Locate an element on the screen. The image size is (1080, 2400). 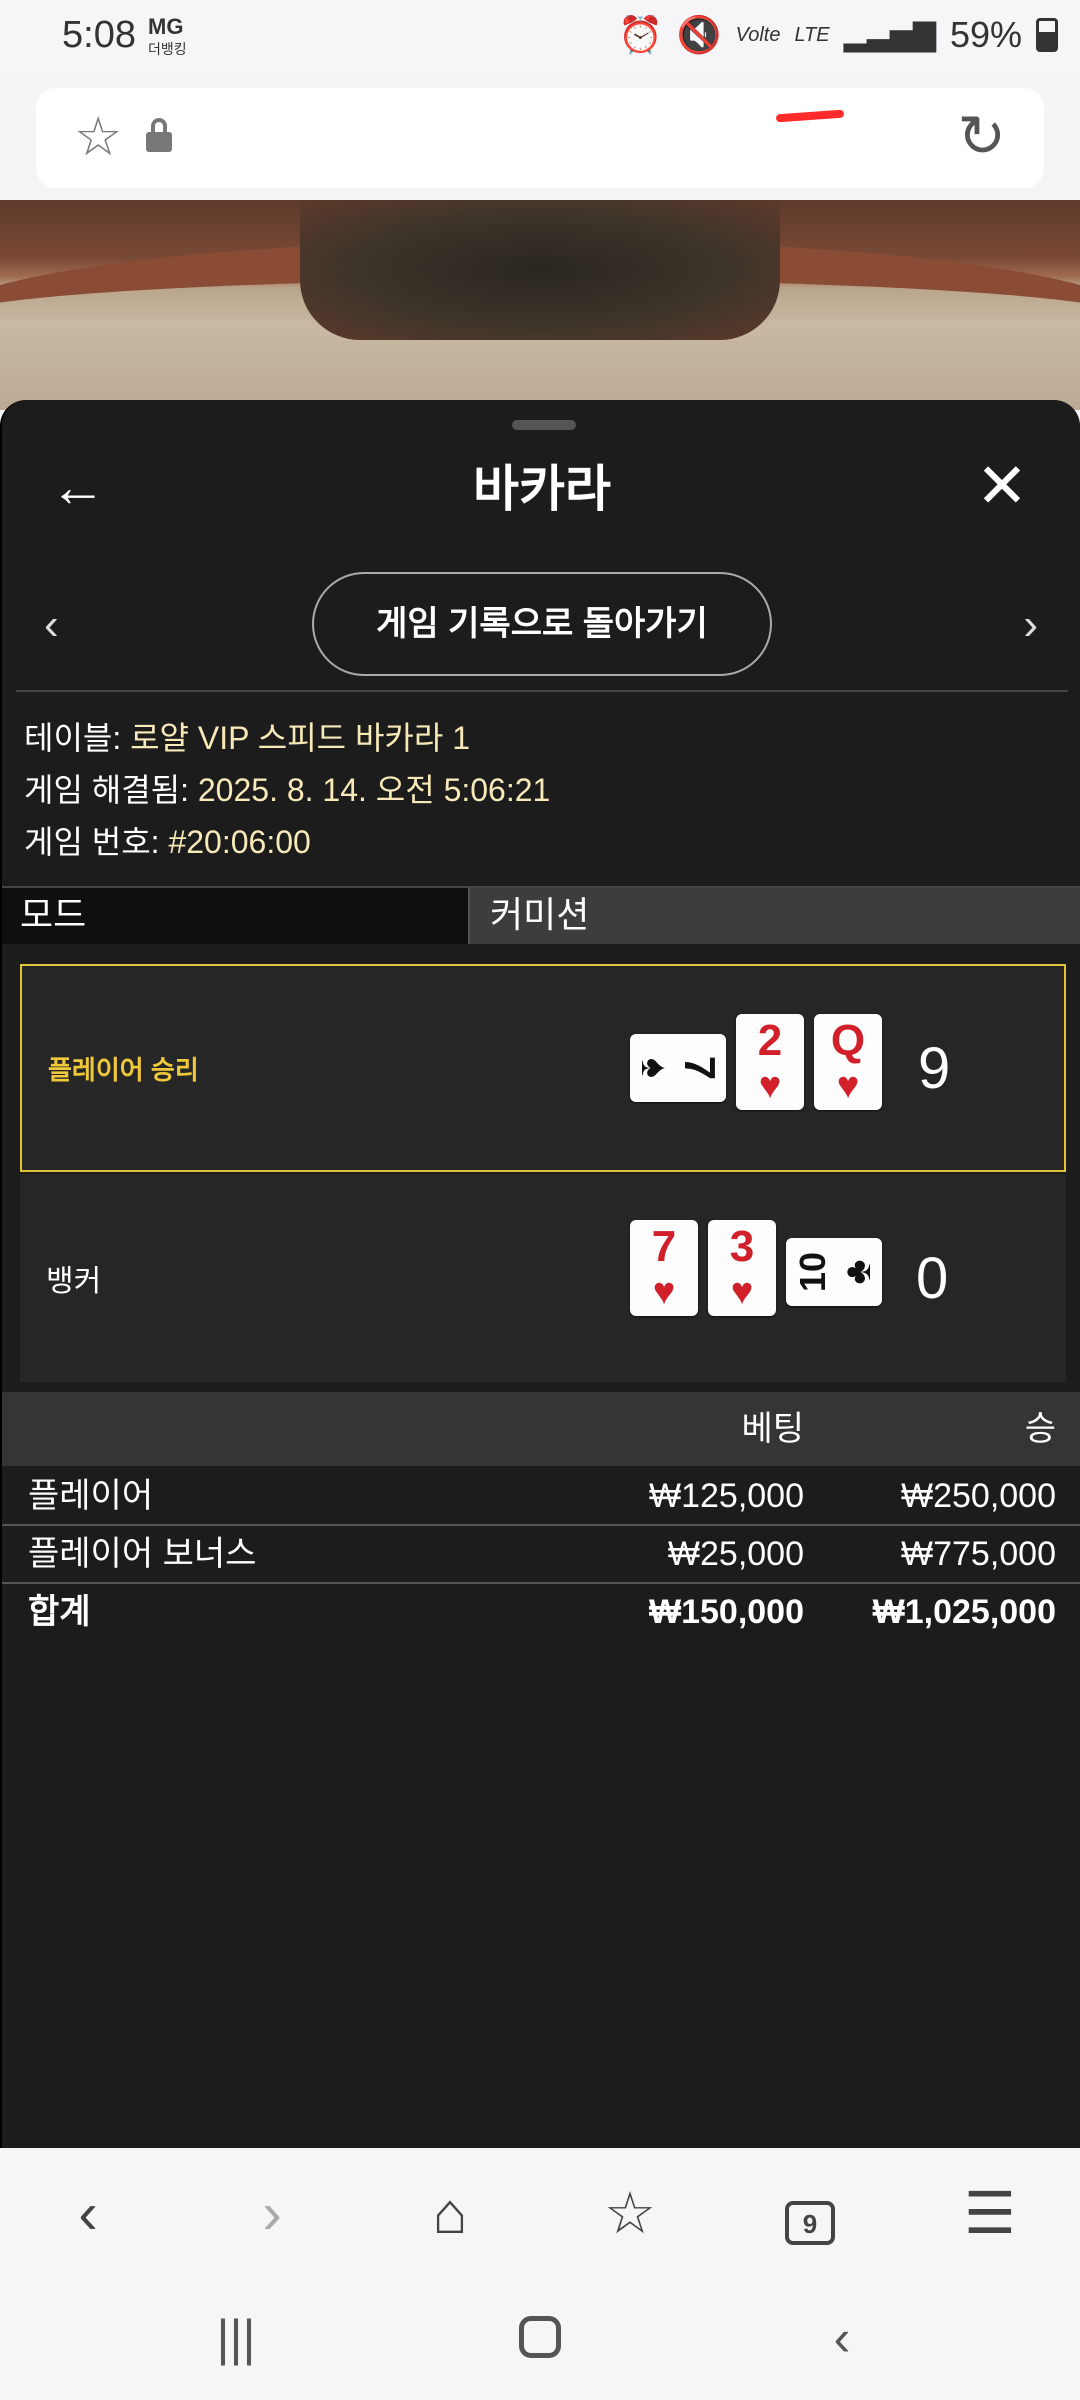
network-indicator: LTE is located at coordinates (812, 34).